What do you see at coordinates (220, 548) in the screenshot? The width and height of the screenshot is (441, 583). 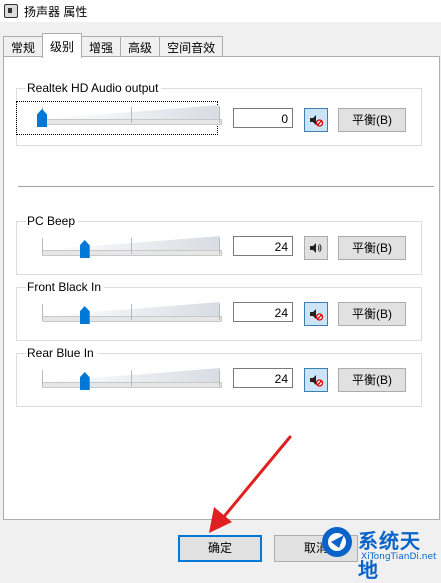 I see `ok-button: 确定` at bounding box center [220, 548].